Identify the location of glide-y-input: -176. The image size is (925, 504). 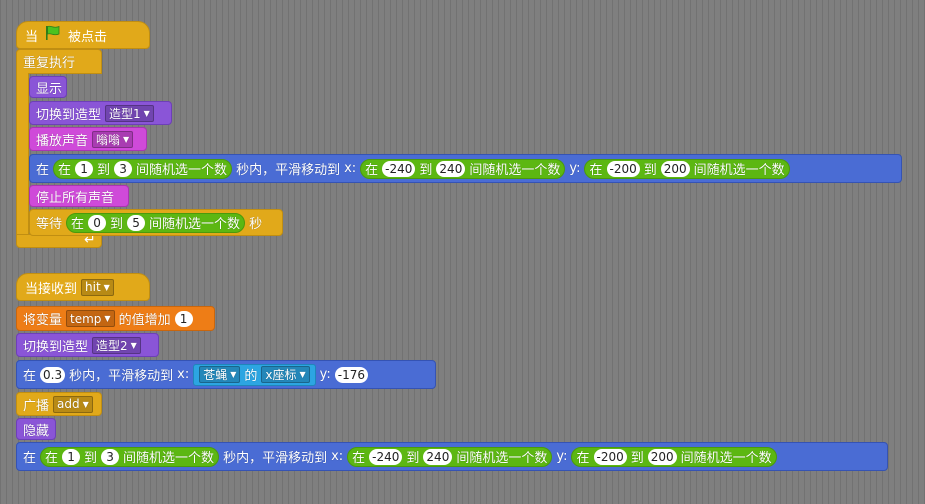
(351, 374).